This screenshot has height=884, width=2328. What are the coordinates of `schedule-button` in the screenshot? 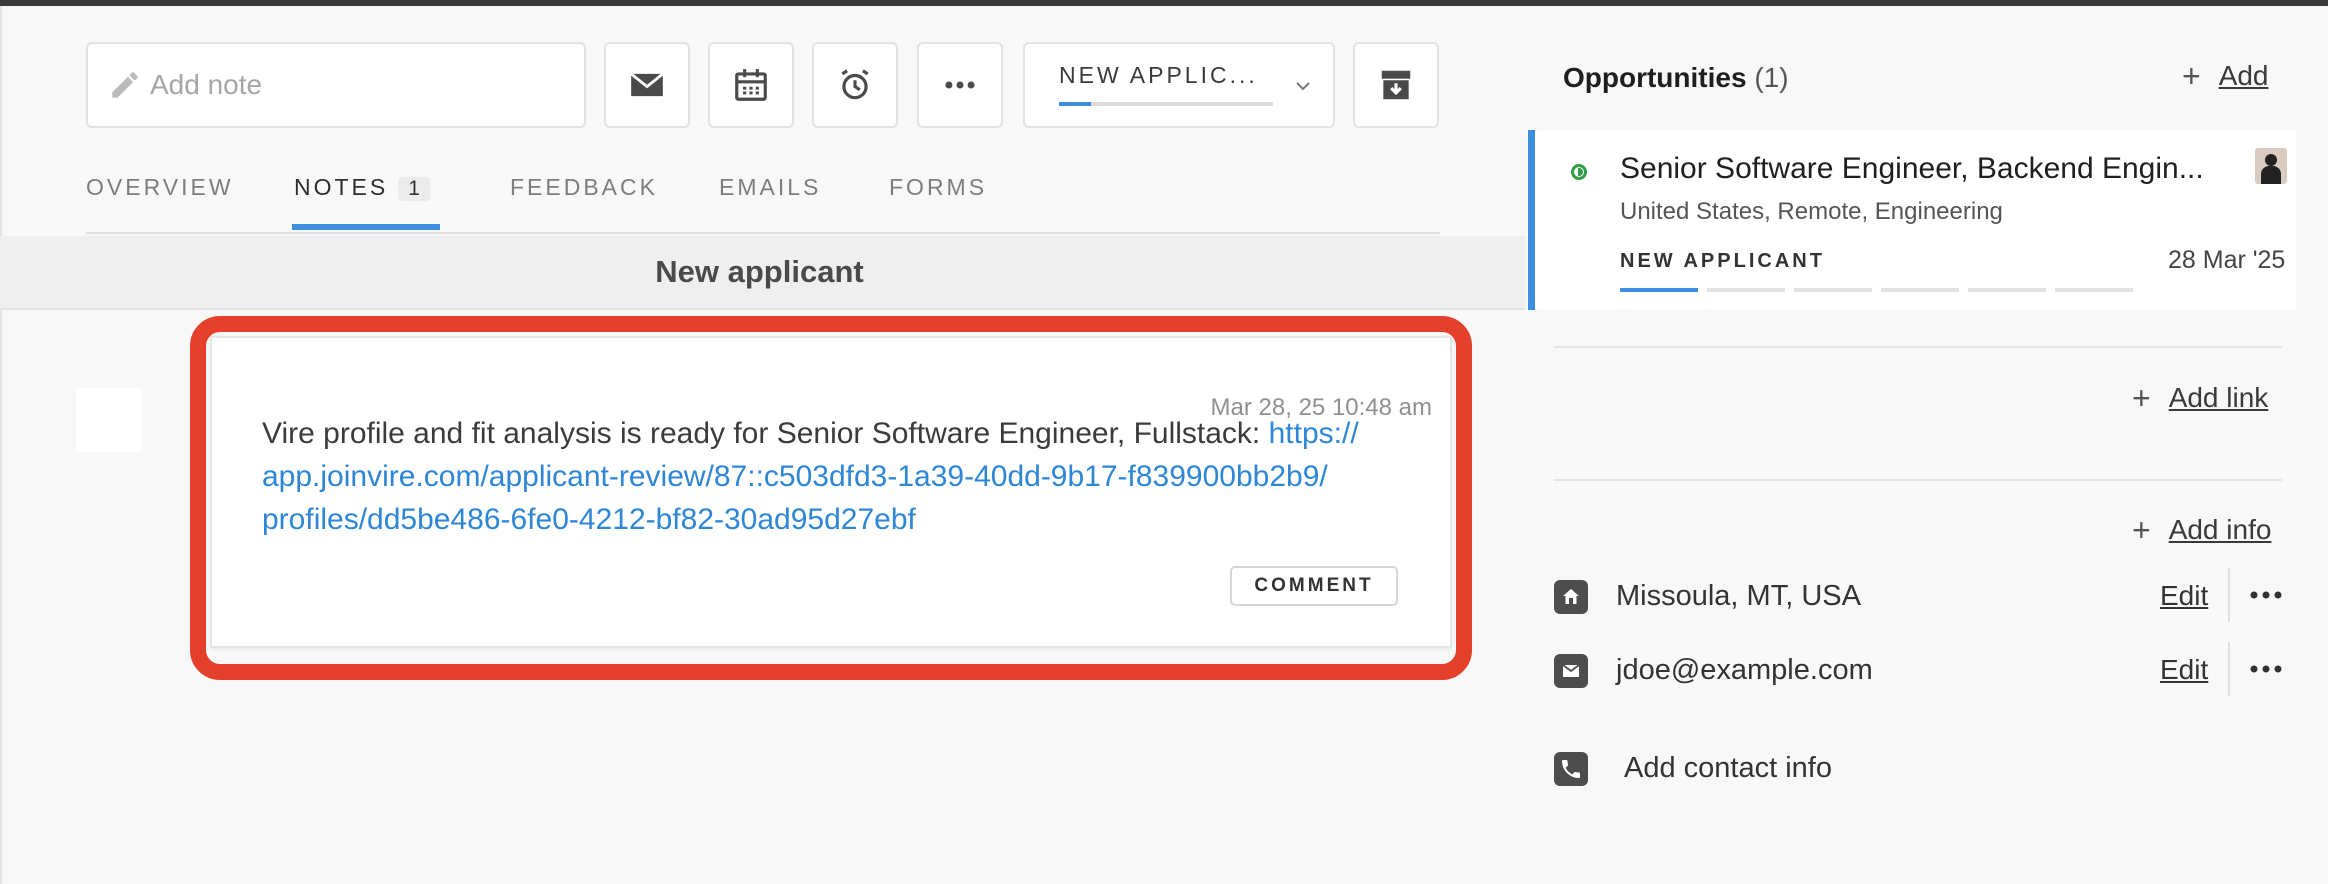 It's located at (751, 85).